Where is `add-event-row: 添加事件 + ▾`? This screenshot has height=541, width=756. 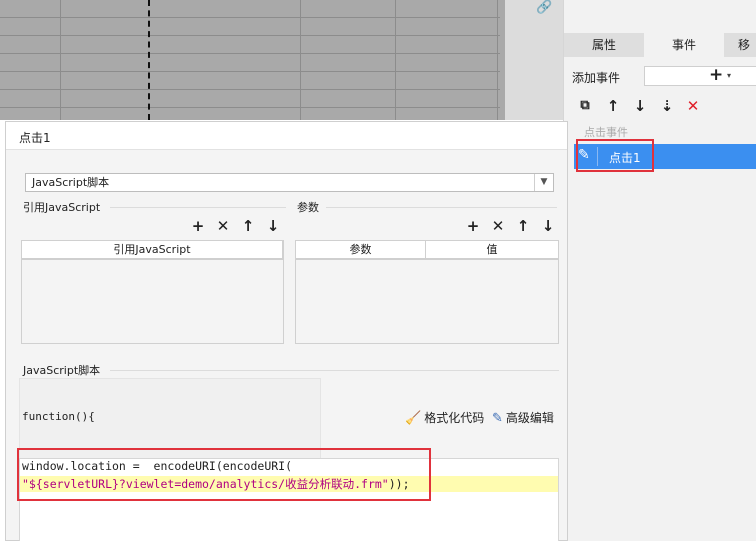
add-event-row: 添加事件 + ▾ is located at coordinates (664, 76).